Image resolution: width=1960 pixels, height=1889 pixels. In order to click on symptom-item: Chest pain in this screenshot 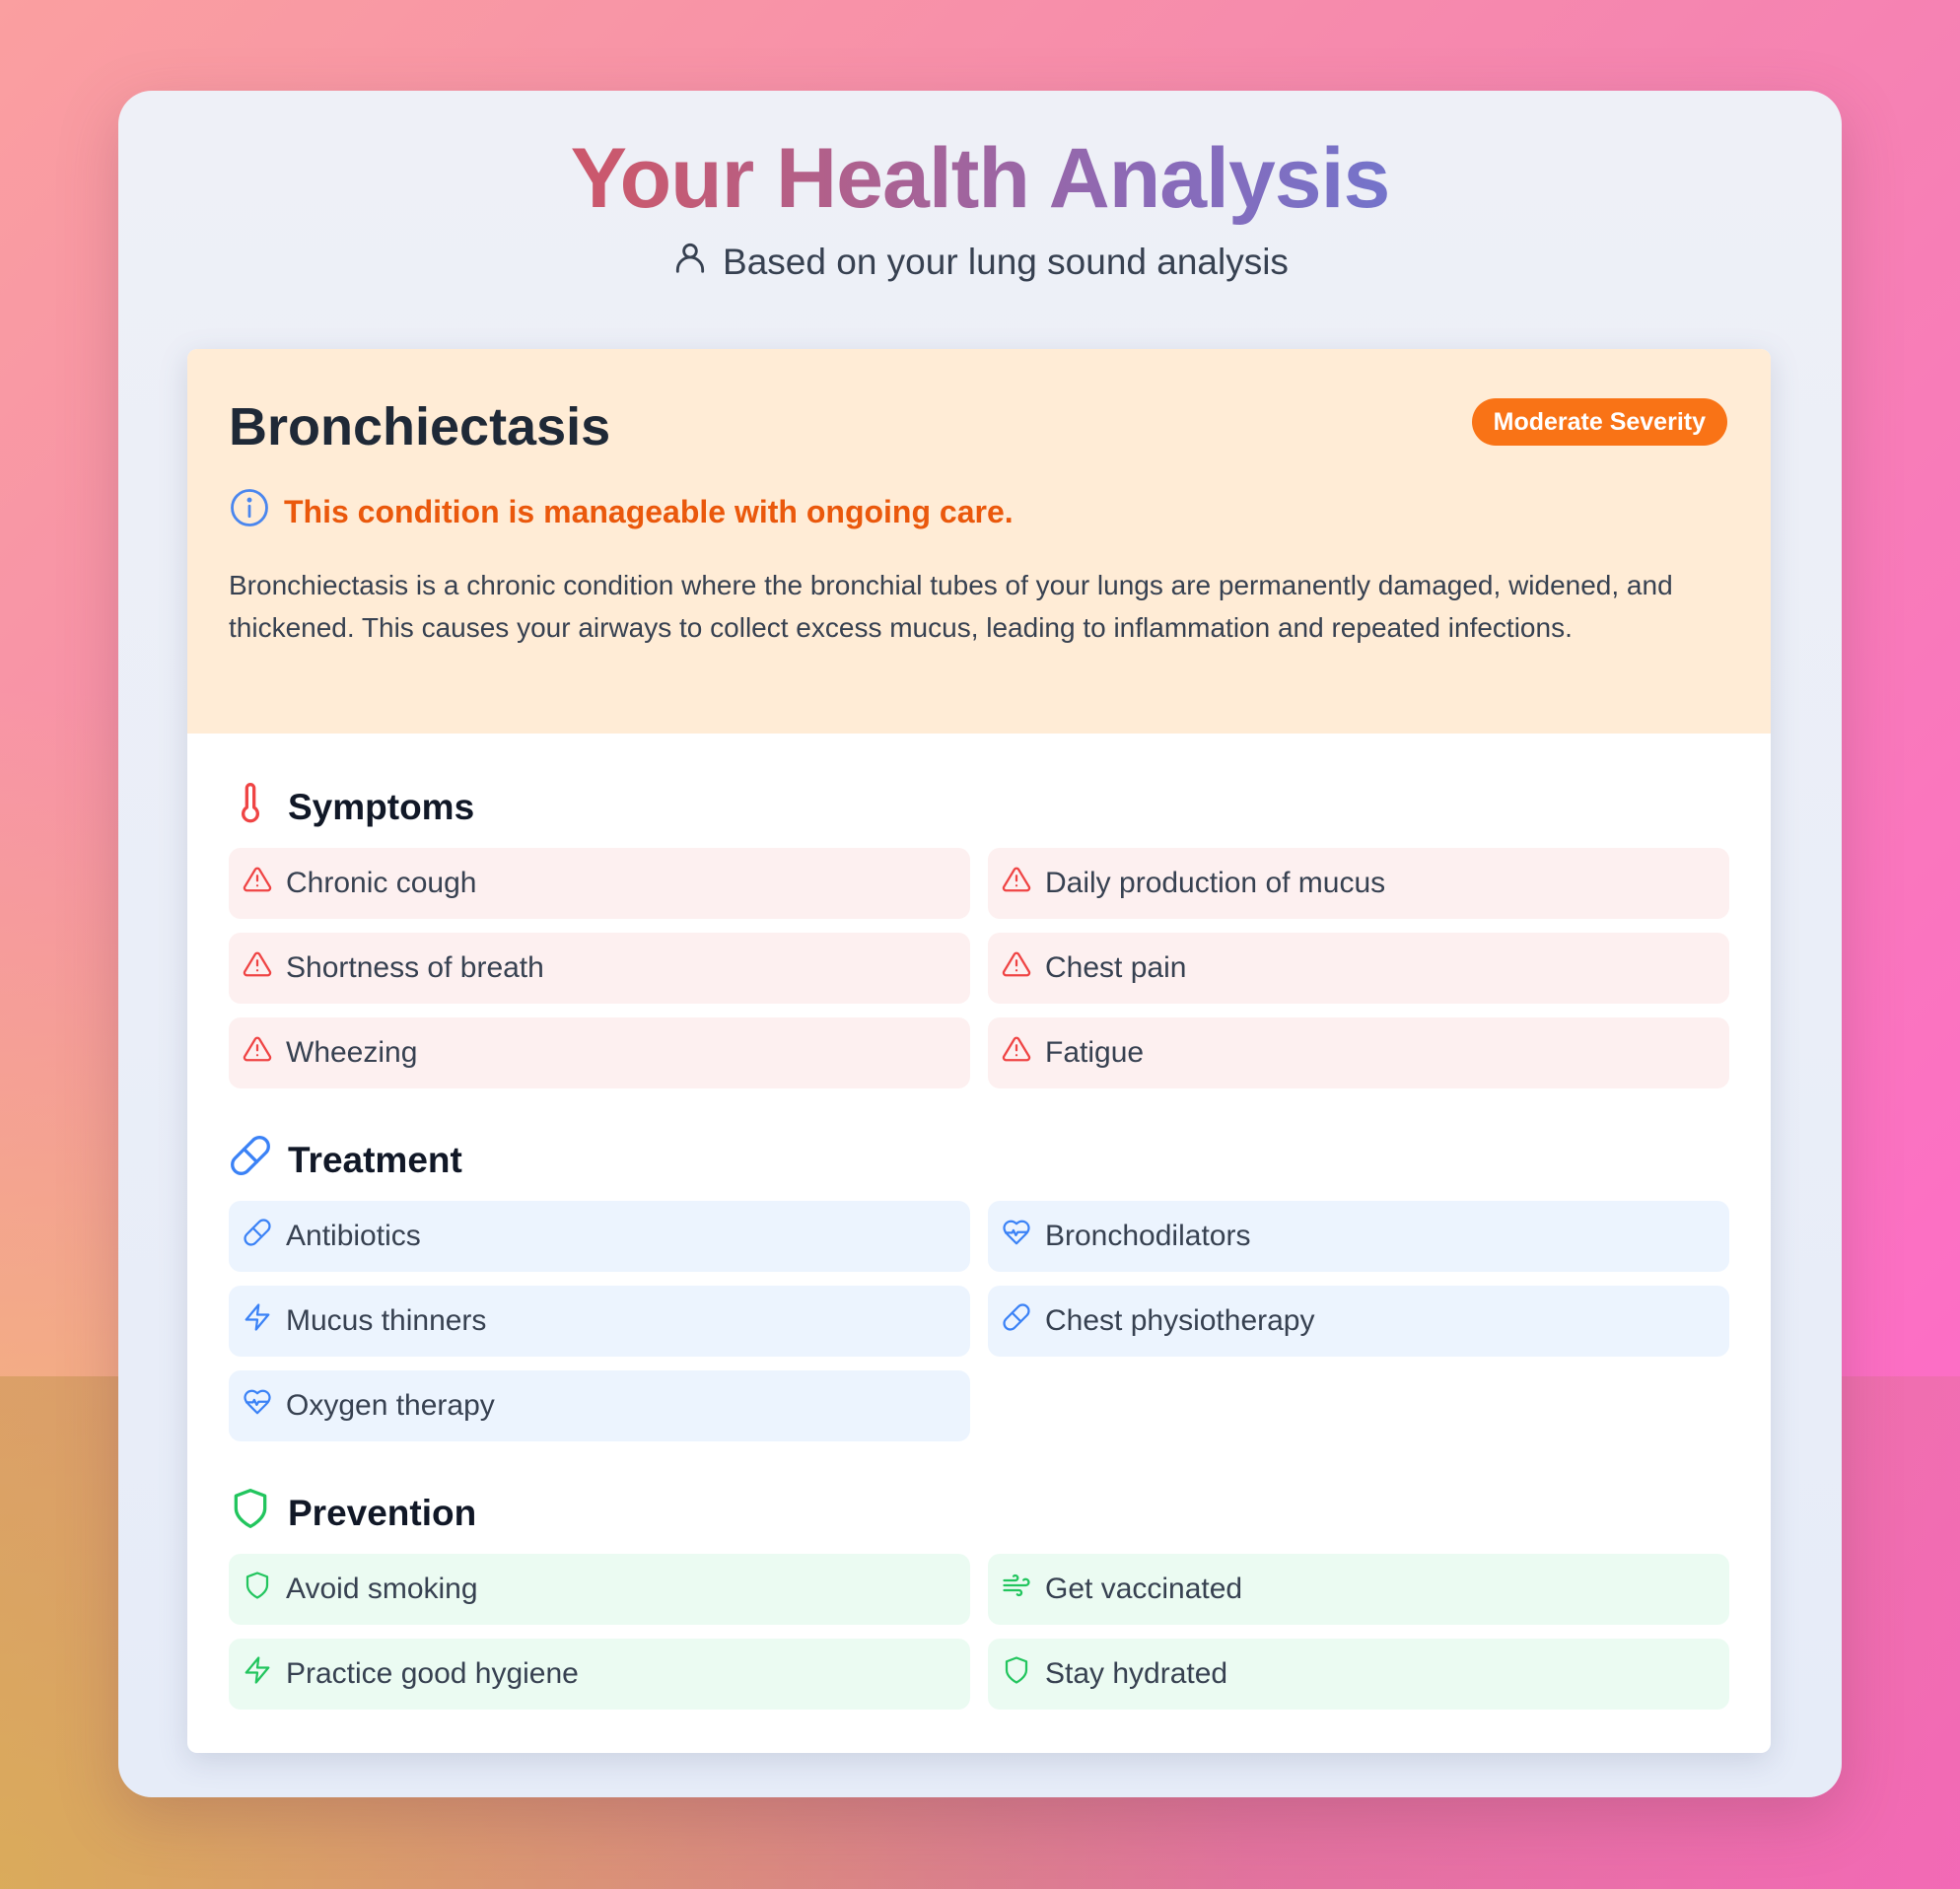, I will do `click(1358, 968)`.